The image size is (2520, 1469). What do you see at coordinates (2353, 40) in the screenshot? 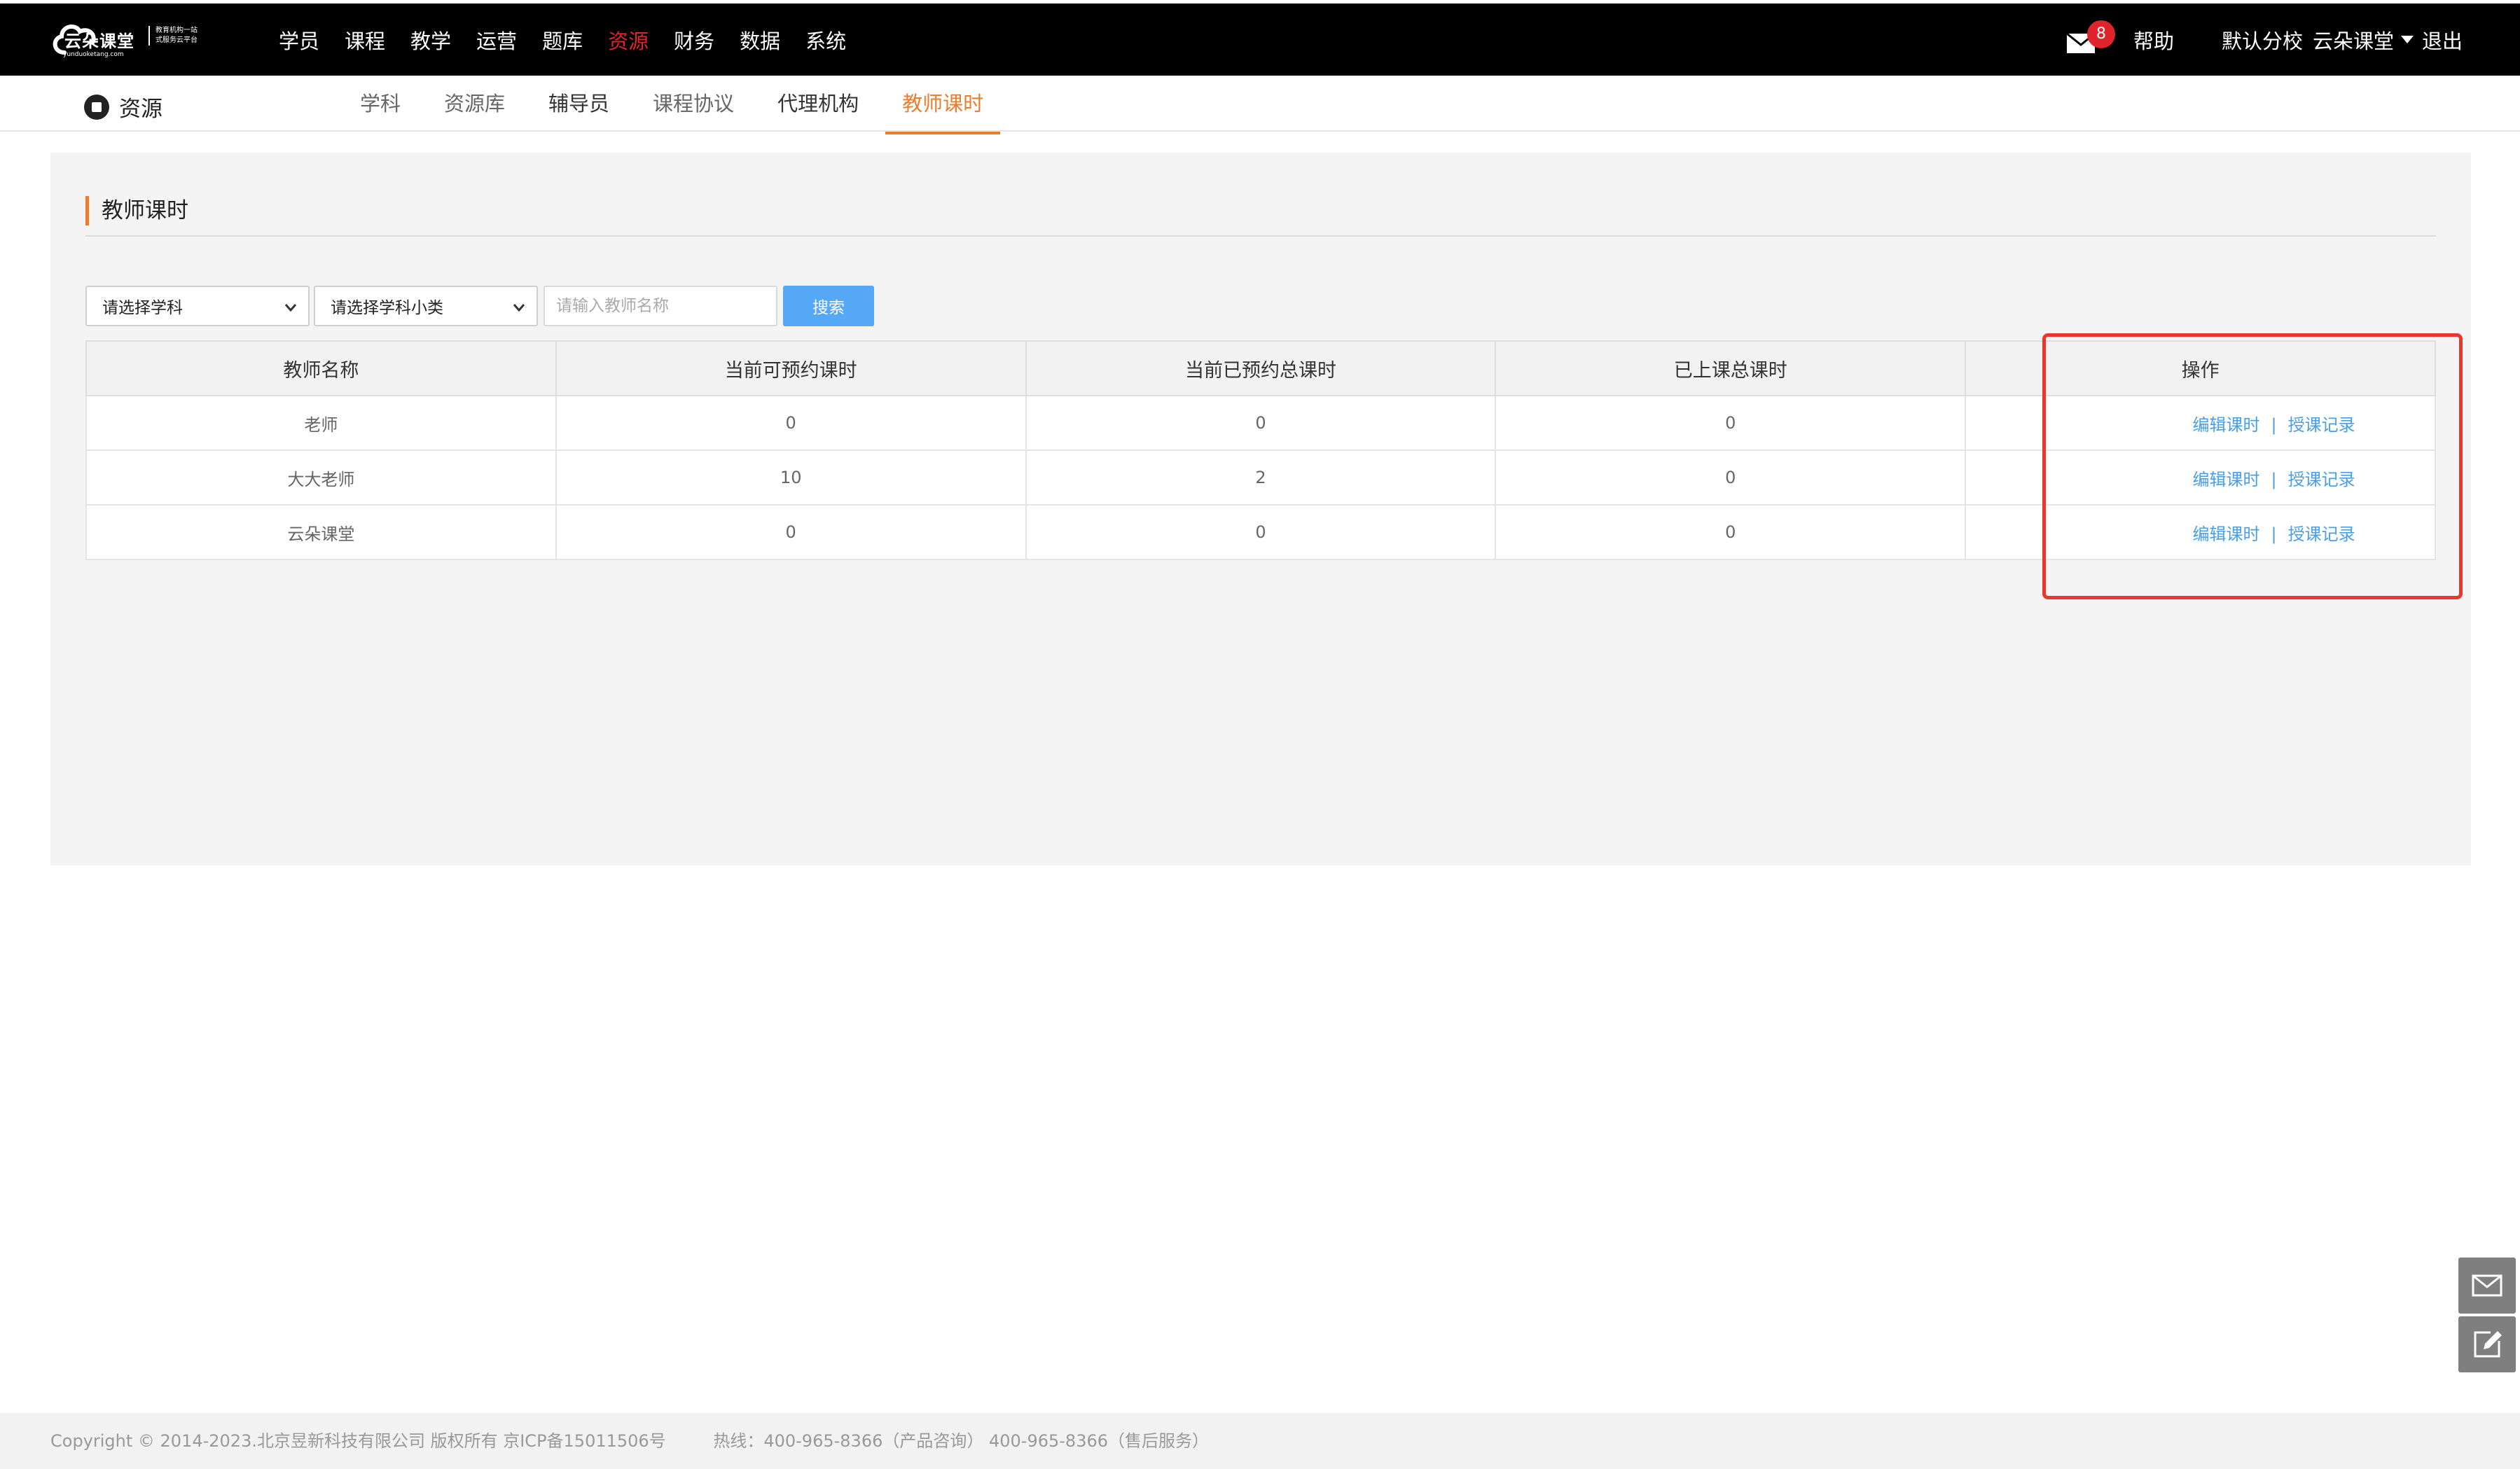
I see `user-menu: 云朵课堂` at bounding box center [2353, 40].